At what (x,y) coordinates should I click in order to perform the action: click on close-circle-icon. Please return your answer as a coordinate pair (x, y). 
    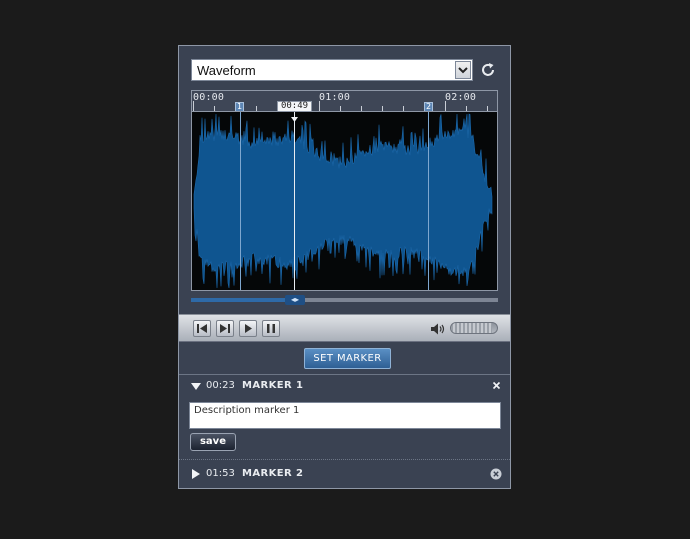
    Looking at the image, I should click on (496, 475).